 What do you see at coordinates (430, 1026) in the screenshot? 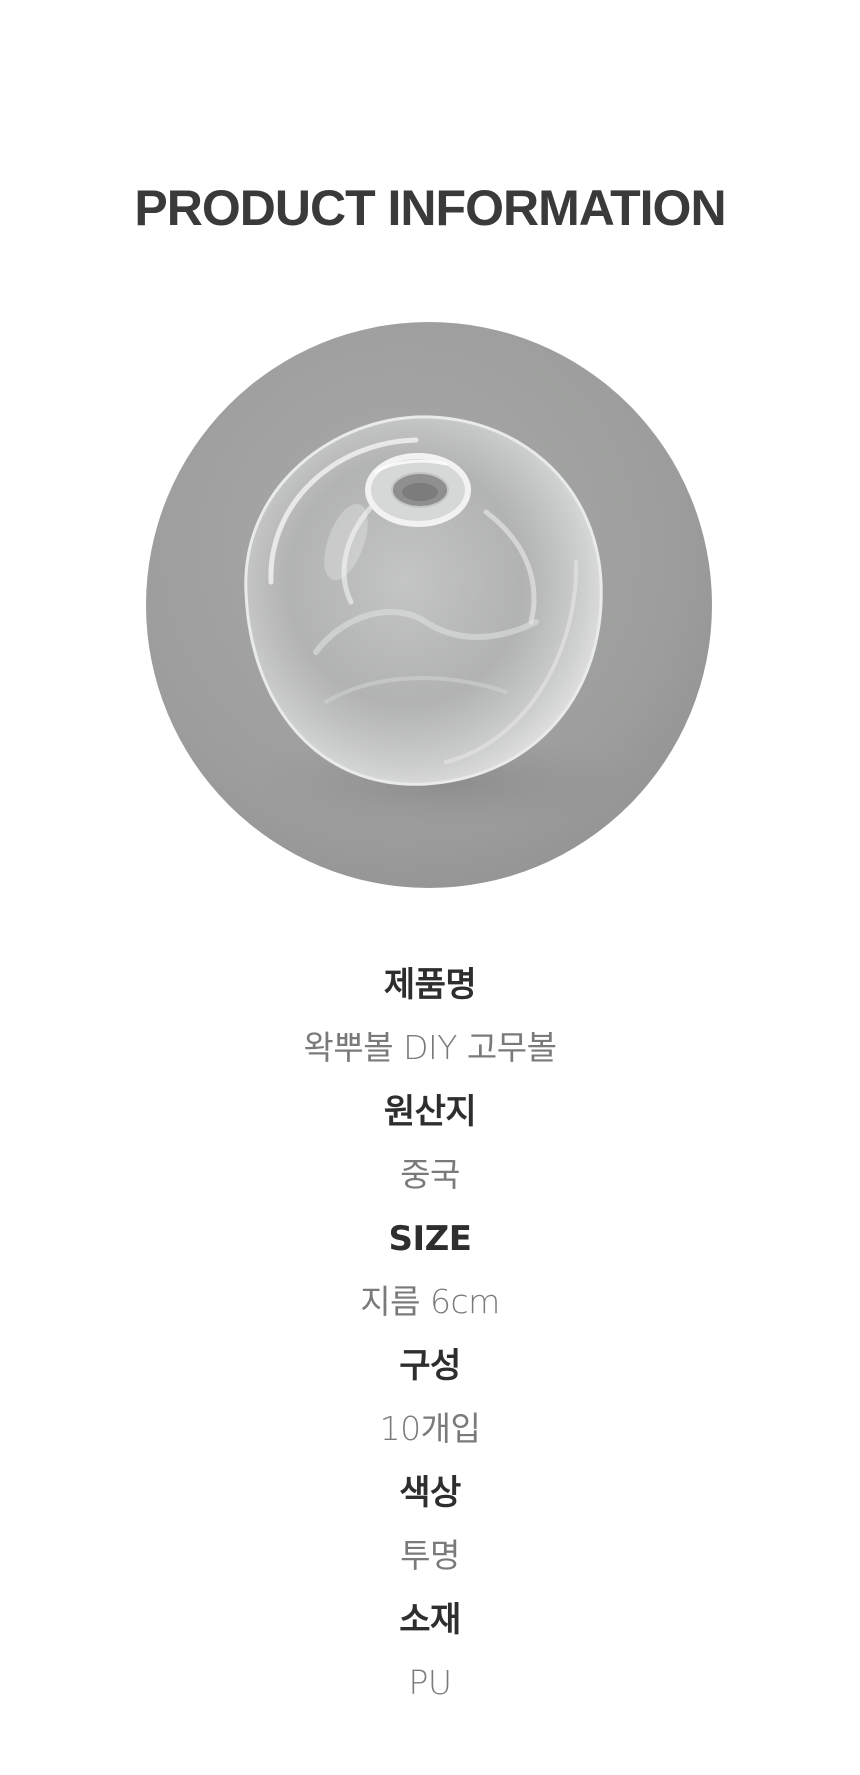
I see `info-row-name: 제품명 왁뿌볼 DIY 고무볼` at bounding box center [430, 1026].